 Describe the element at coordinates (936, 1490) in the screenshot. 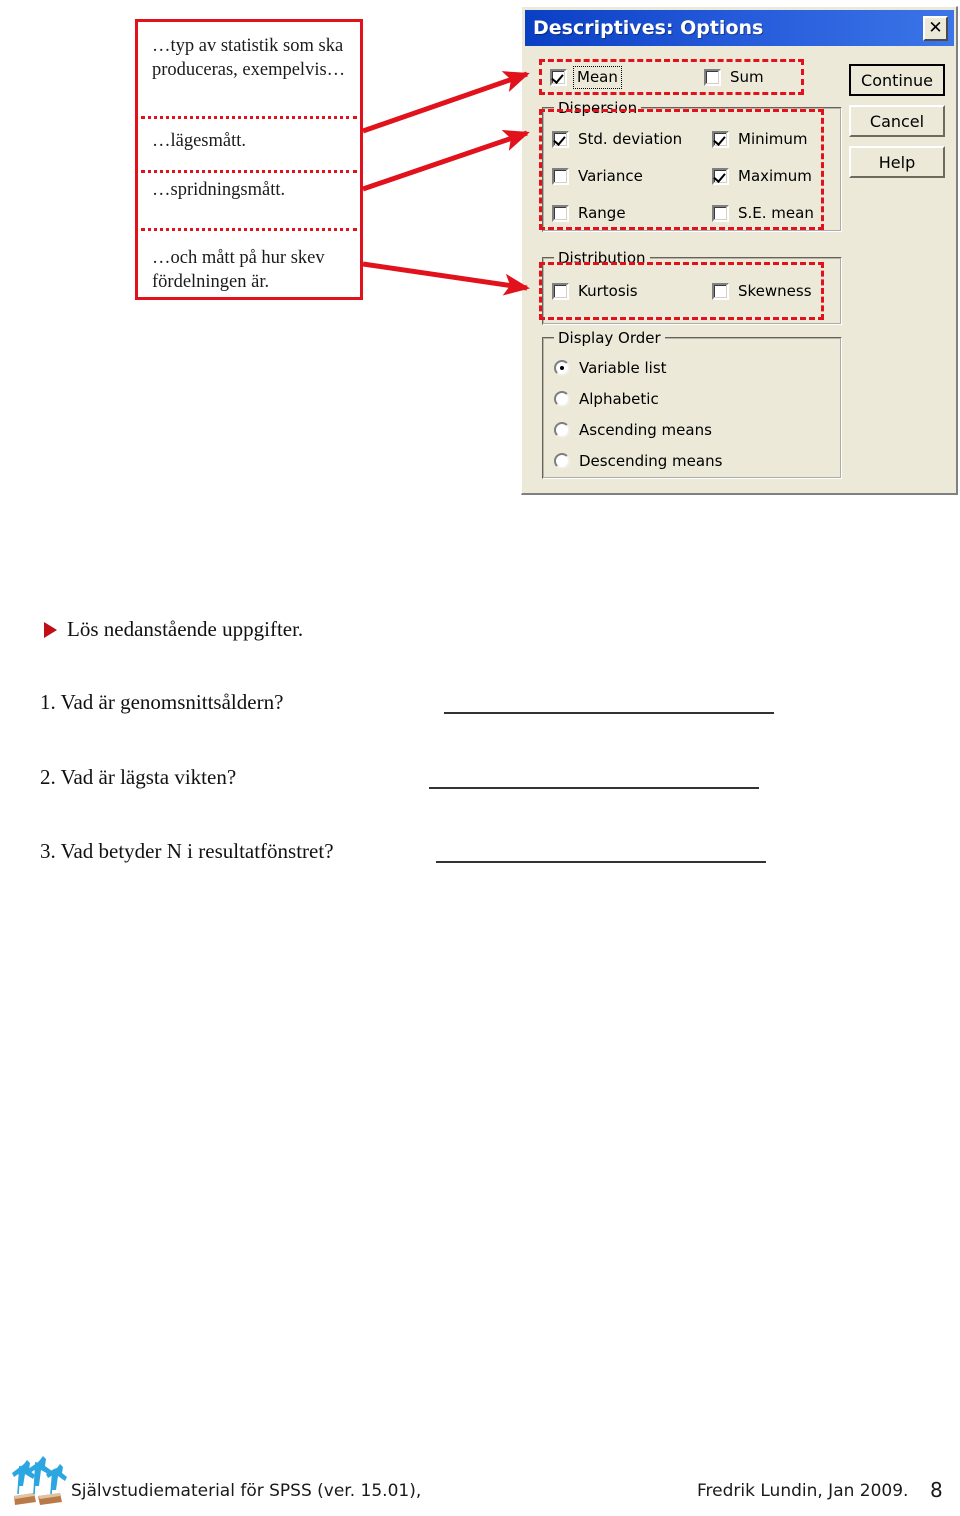

I see `footer-page-number: 8` at that location.